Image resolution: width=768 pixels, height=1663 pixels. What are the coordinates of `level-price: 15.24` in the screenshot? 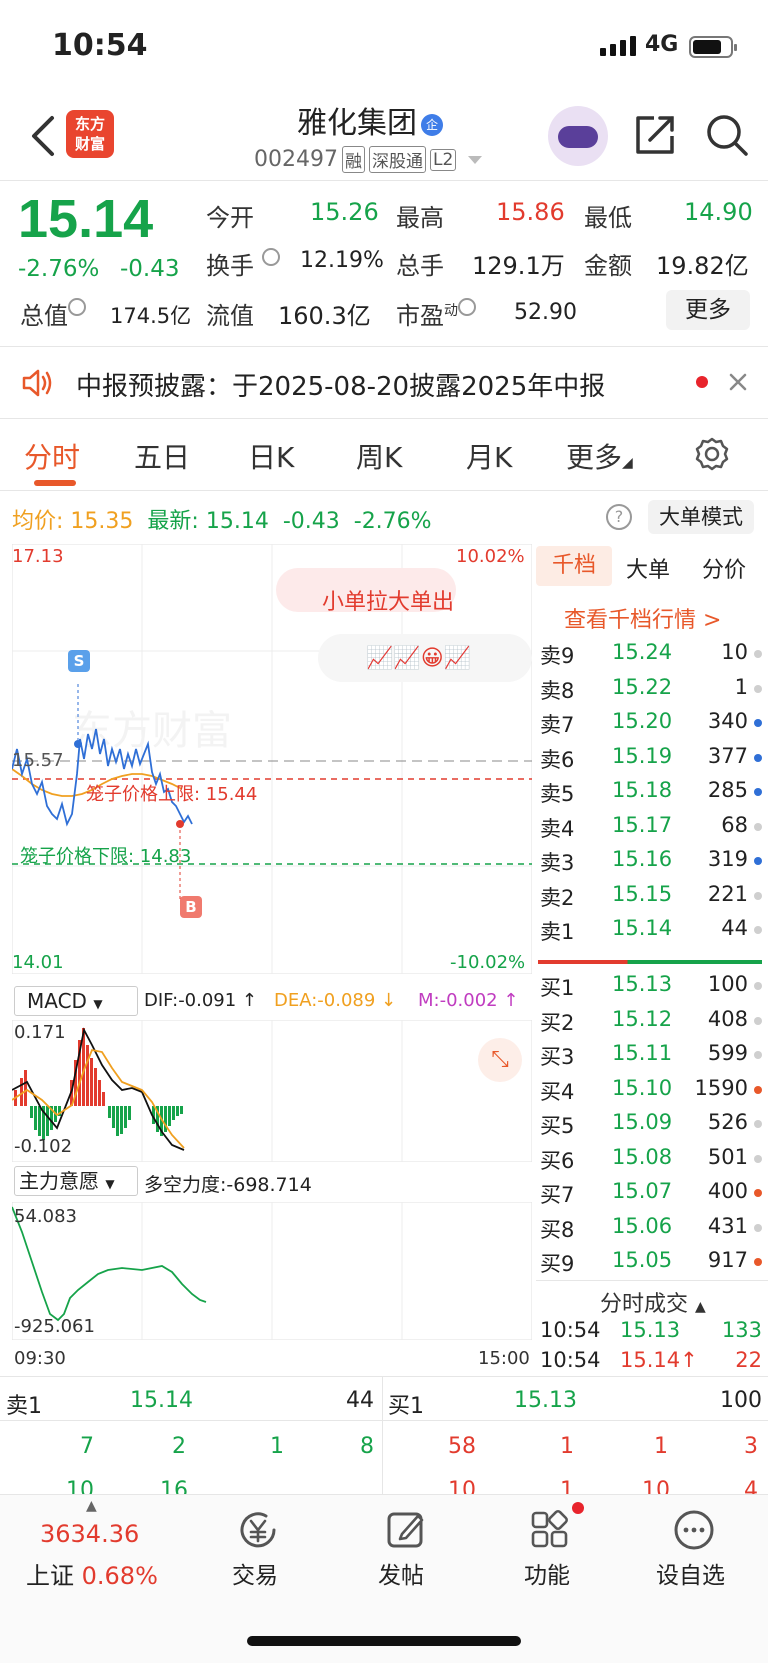 It's located at (642, 652).